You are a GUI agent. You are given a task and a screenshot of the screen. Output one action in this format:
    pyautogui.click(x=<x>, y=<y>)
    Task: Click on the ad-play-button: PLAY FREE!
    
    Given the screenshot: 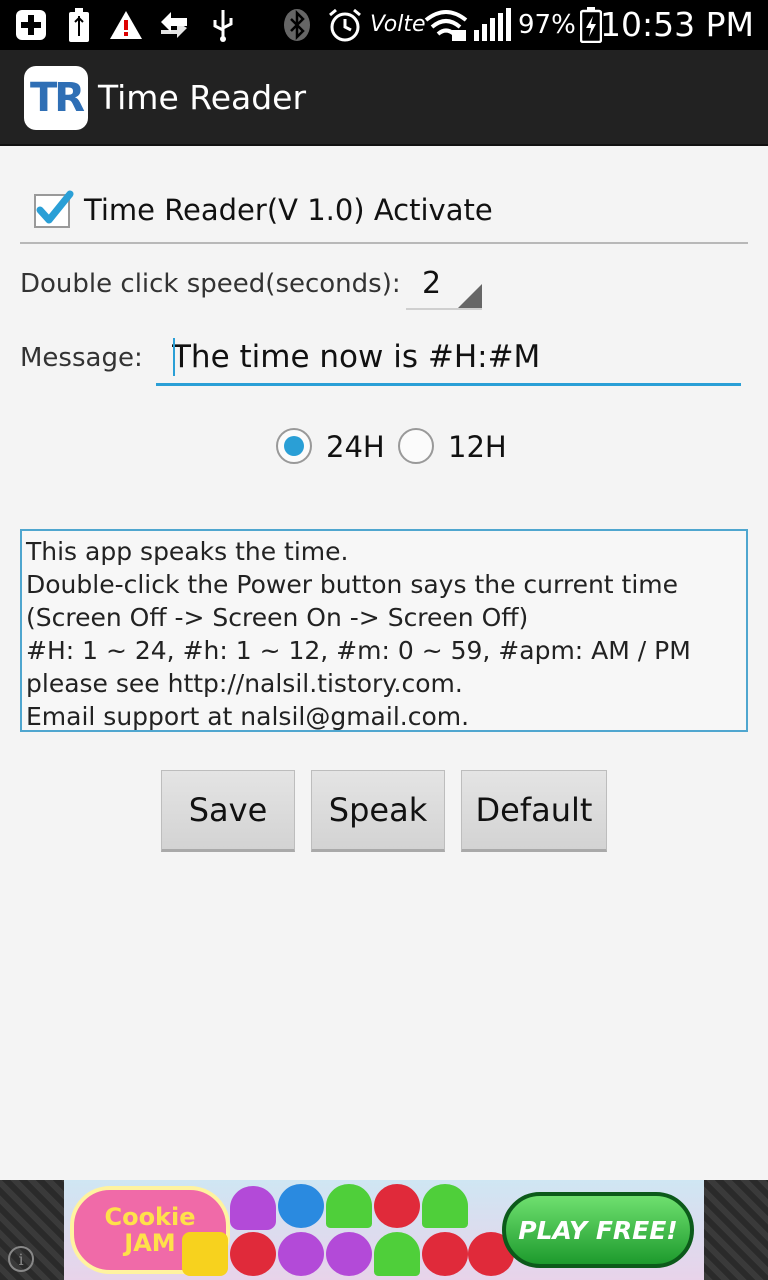 What is the action you would take?
    pyautogui.click(x=598, y=1230)
    